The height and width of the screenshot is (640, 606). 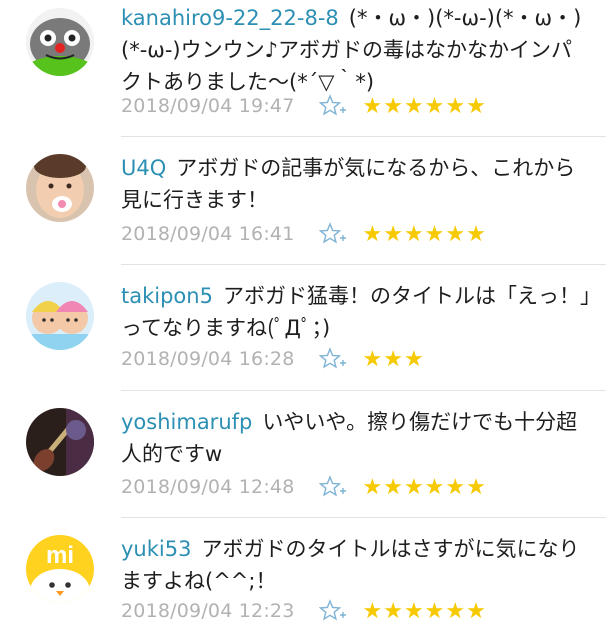 I want to click on comment-text: アボガドの記事が気になるから、これから見に行きます！, so click(x=348, y=184).